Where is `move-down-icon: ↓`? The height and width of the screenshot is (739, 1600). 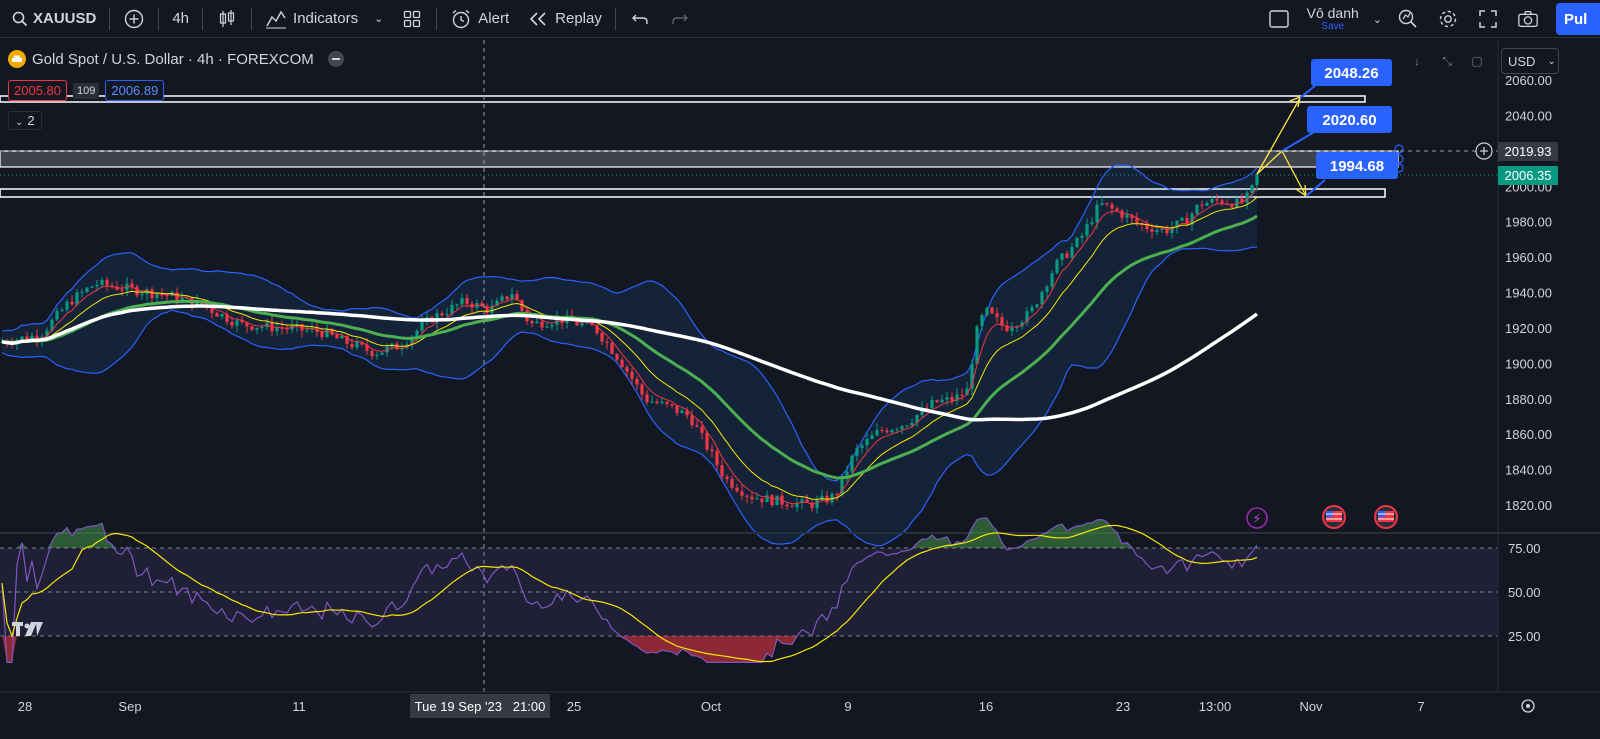
move-down-icon: ↓ is located at coordinates (1417, 61).